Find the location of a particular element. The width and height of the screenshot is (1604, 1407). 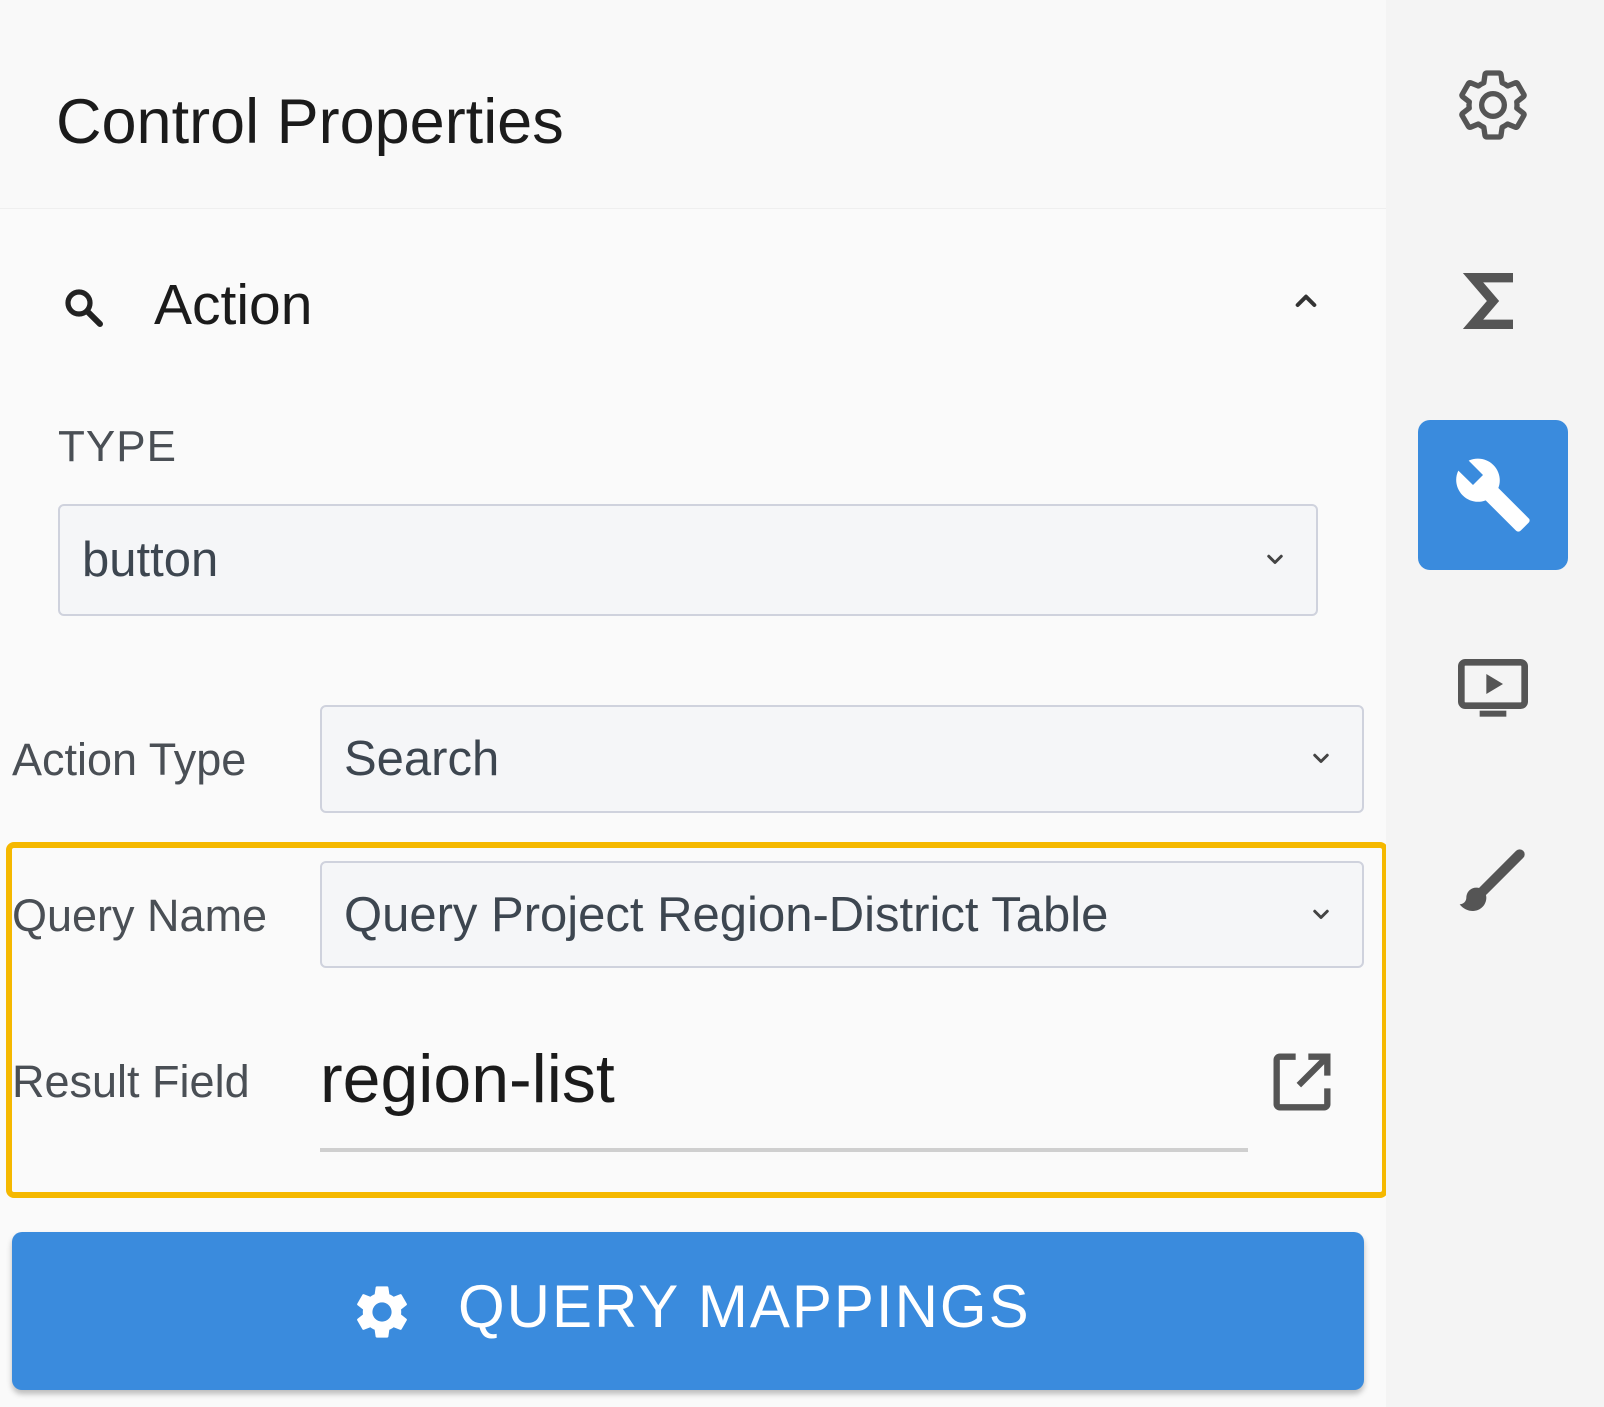

action-section-header: Action is located at coordinates (691, 312).